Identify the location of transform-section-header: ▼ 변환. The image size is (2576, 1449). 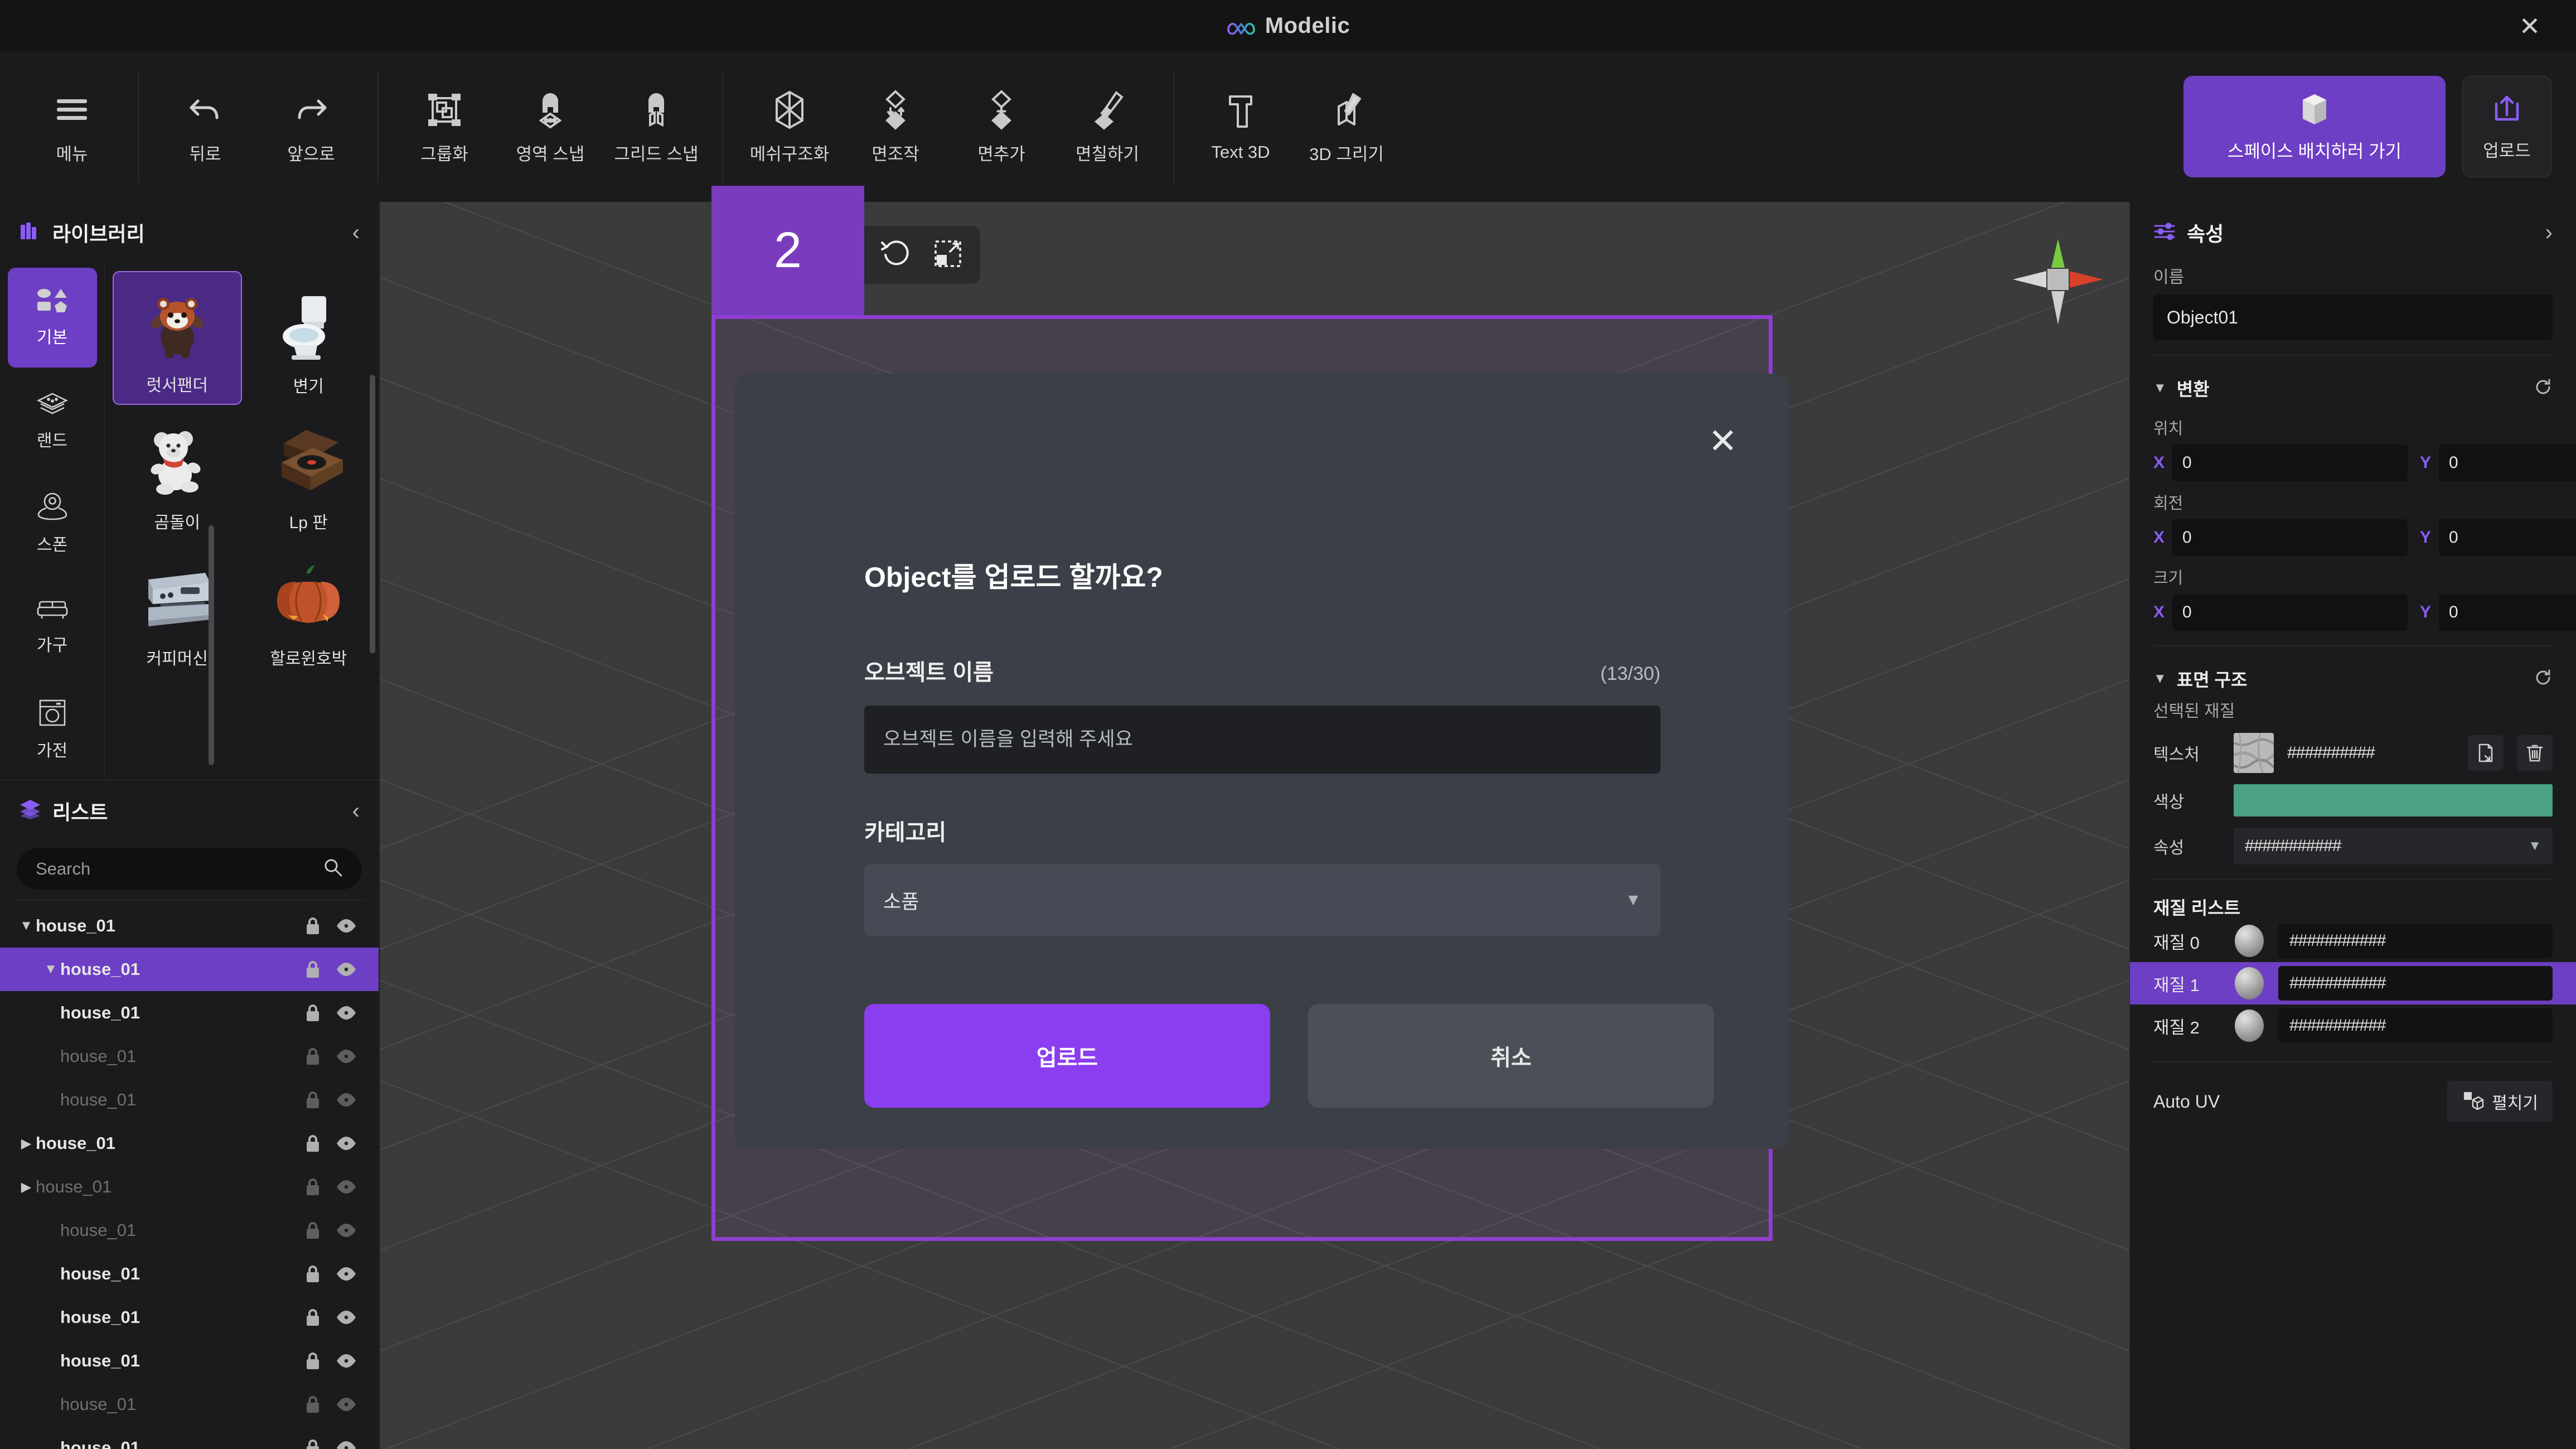
(2353, 388).